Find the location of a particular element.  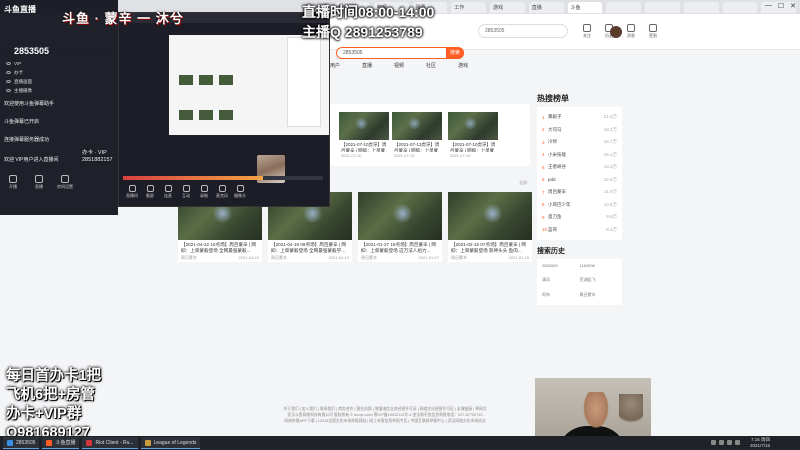

filter-label: 全部 is located at coordinates (523, 183).